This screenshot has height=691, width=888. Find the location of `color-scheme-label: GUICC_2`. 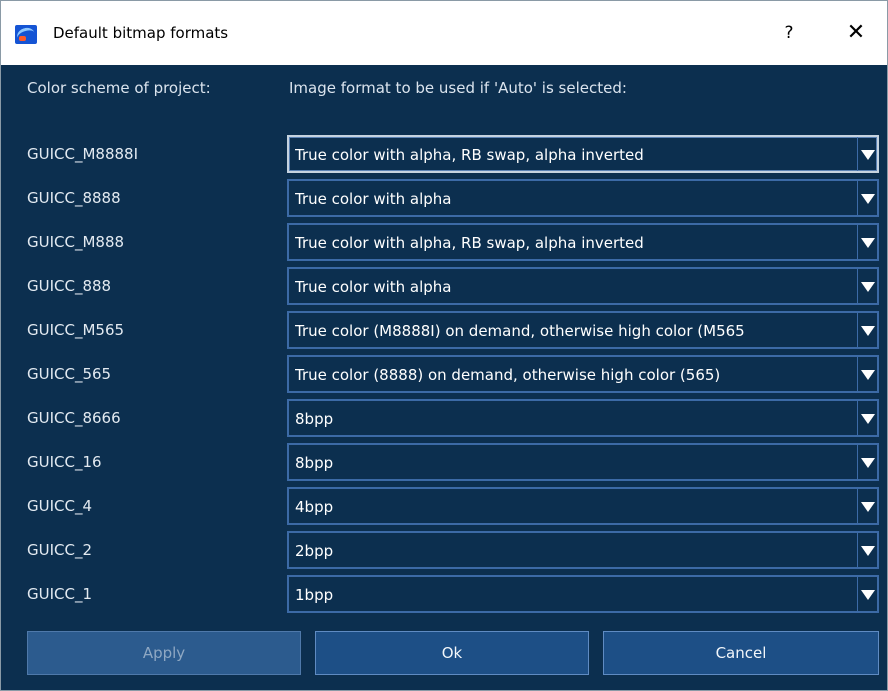

color-scheme-label: GUICC_2 is located at coordinates (60, 550).